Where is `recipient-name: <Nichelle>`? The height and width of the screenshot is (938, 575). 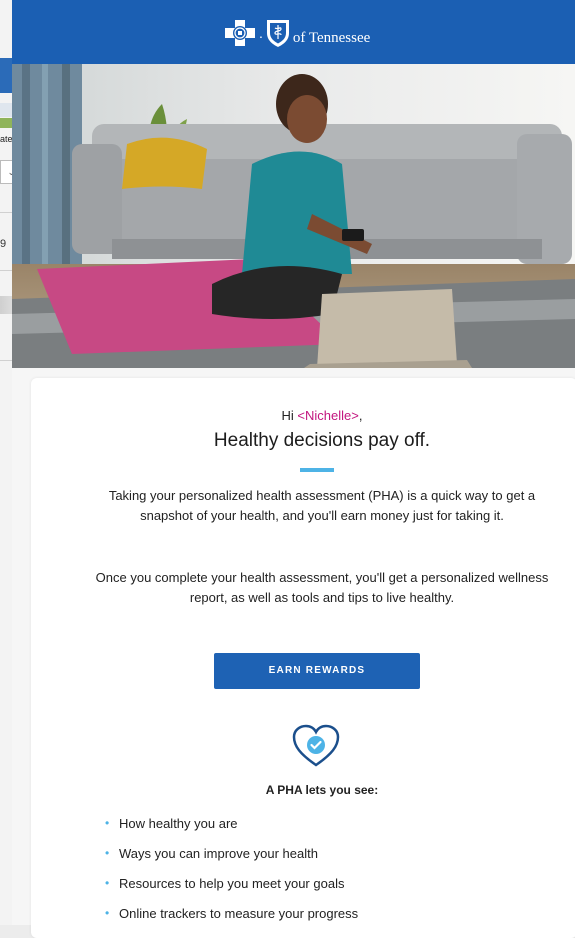
recipient-name: <Nichelle> is located at coordinates (328, 415).